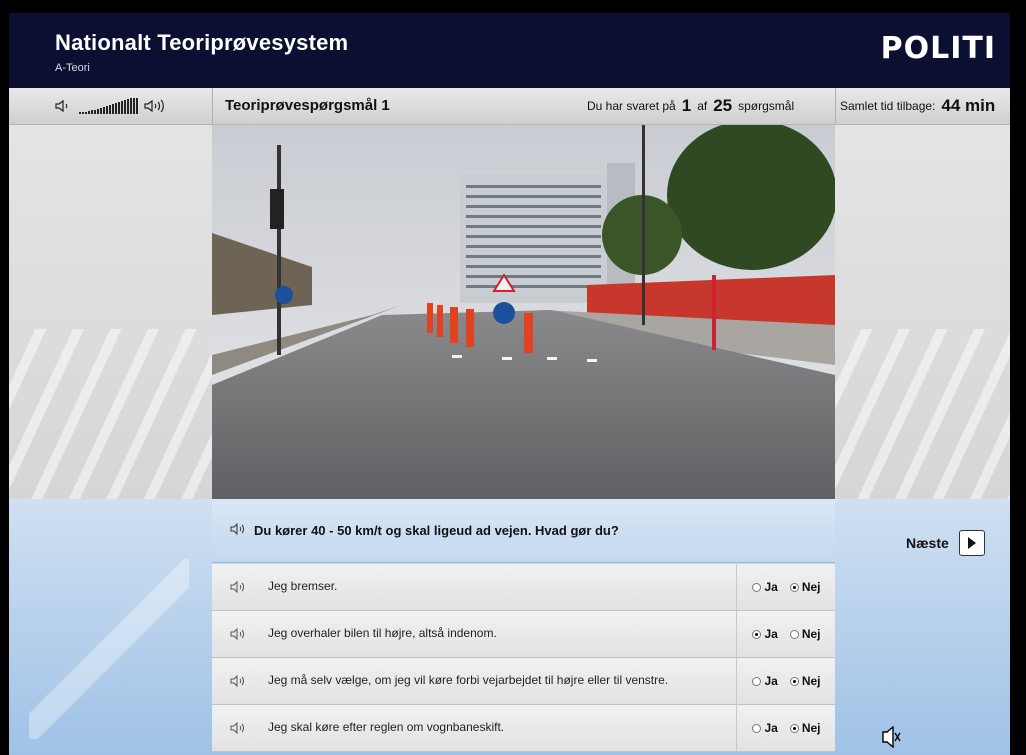  I want to click on politi-logo: POLITI, so click(938, 48).